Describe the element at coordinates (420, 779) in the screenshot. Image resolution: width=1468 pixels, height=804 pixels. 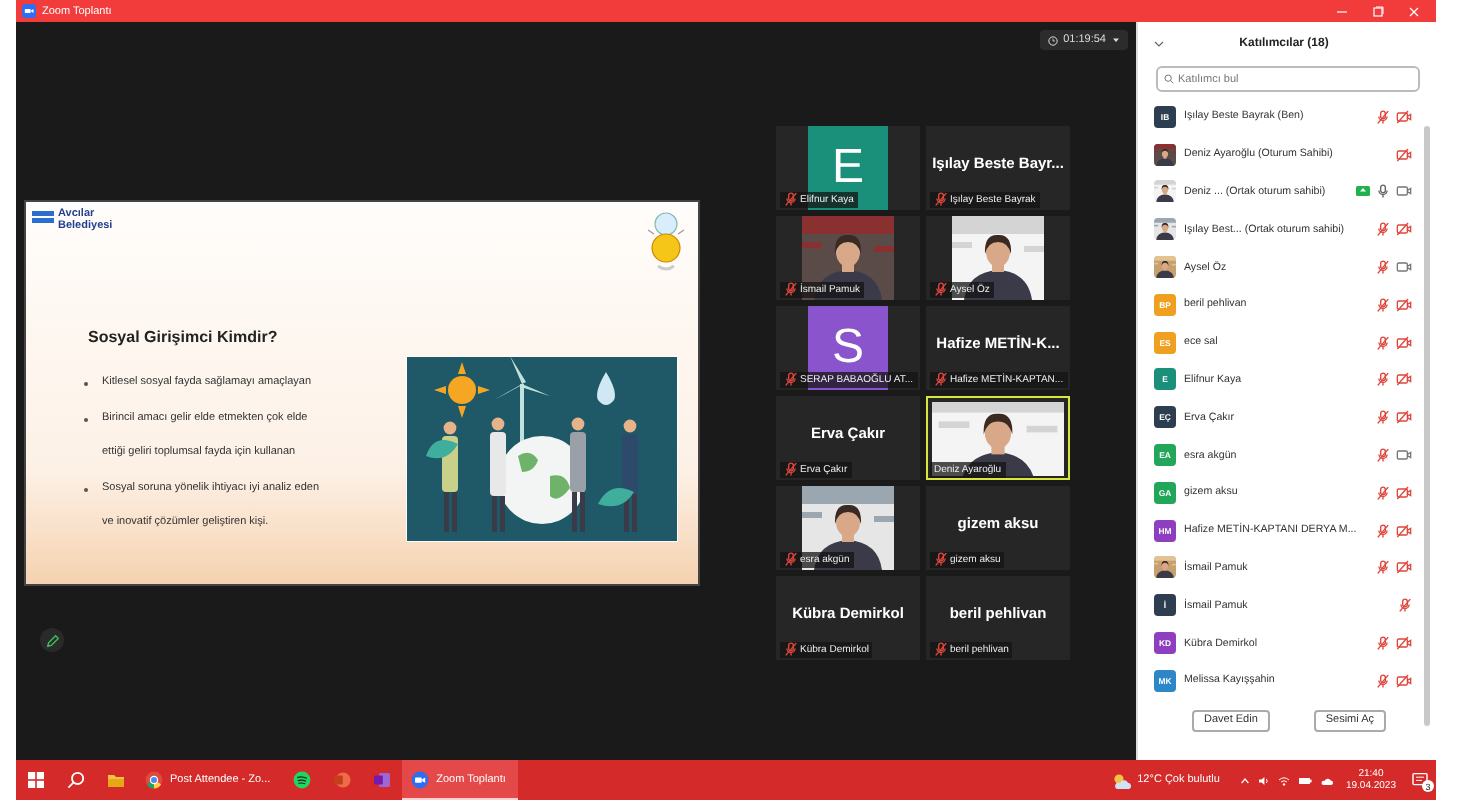
I see `video-app-icon` at that location.